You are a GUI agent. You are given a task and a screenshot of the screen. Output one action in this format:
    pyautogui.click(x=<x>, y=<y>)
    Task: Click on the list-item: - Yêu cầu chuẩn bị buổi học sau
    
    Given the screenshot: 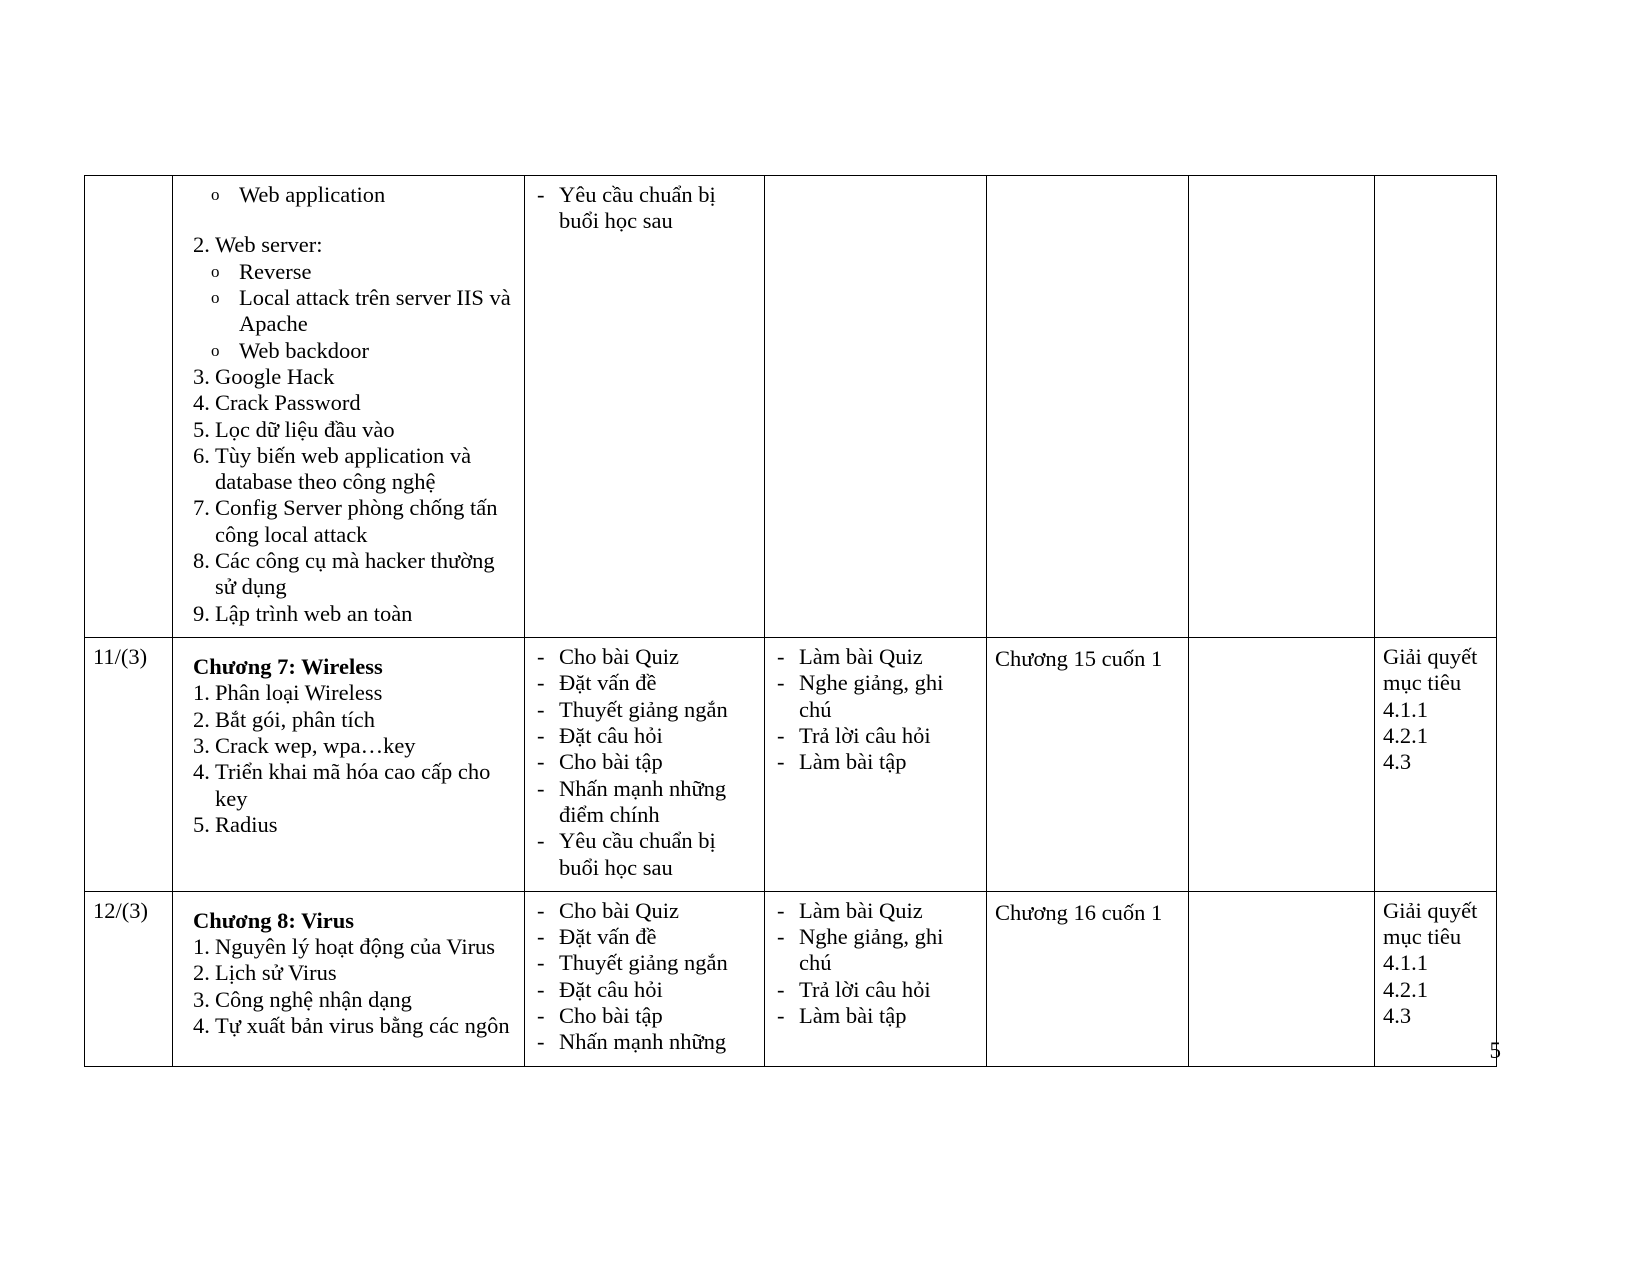 What is the action you would take?
    pyautogui.click(x=644, y=854)
    